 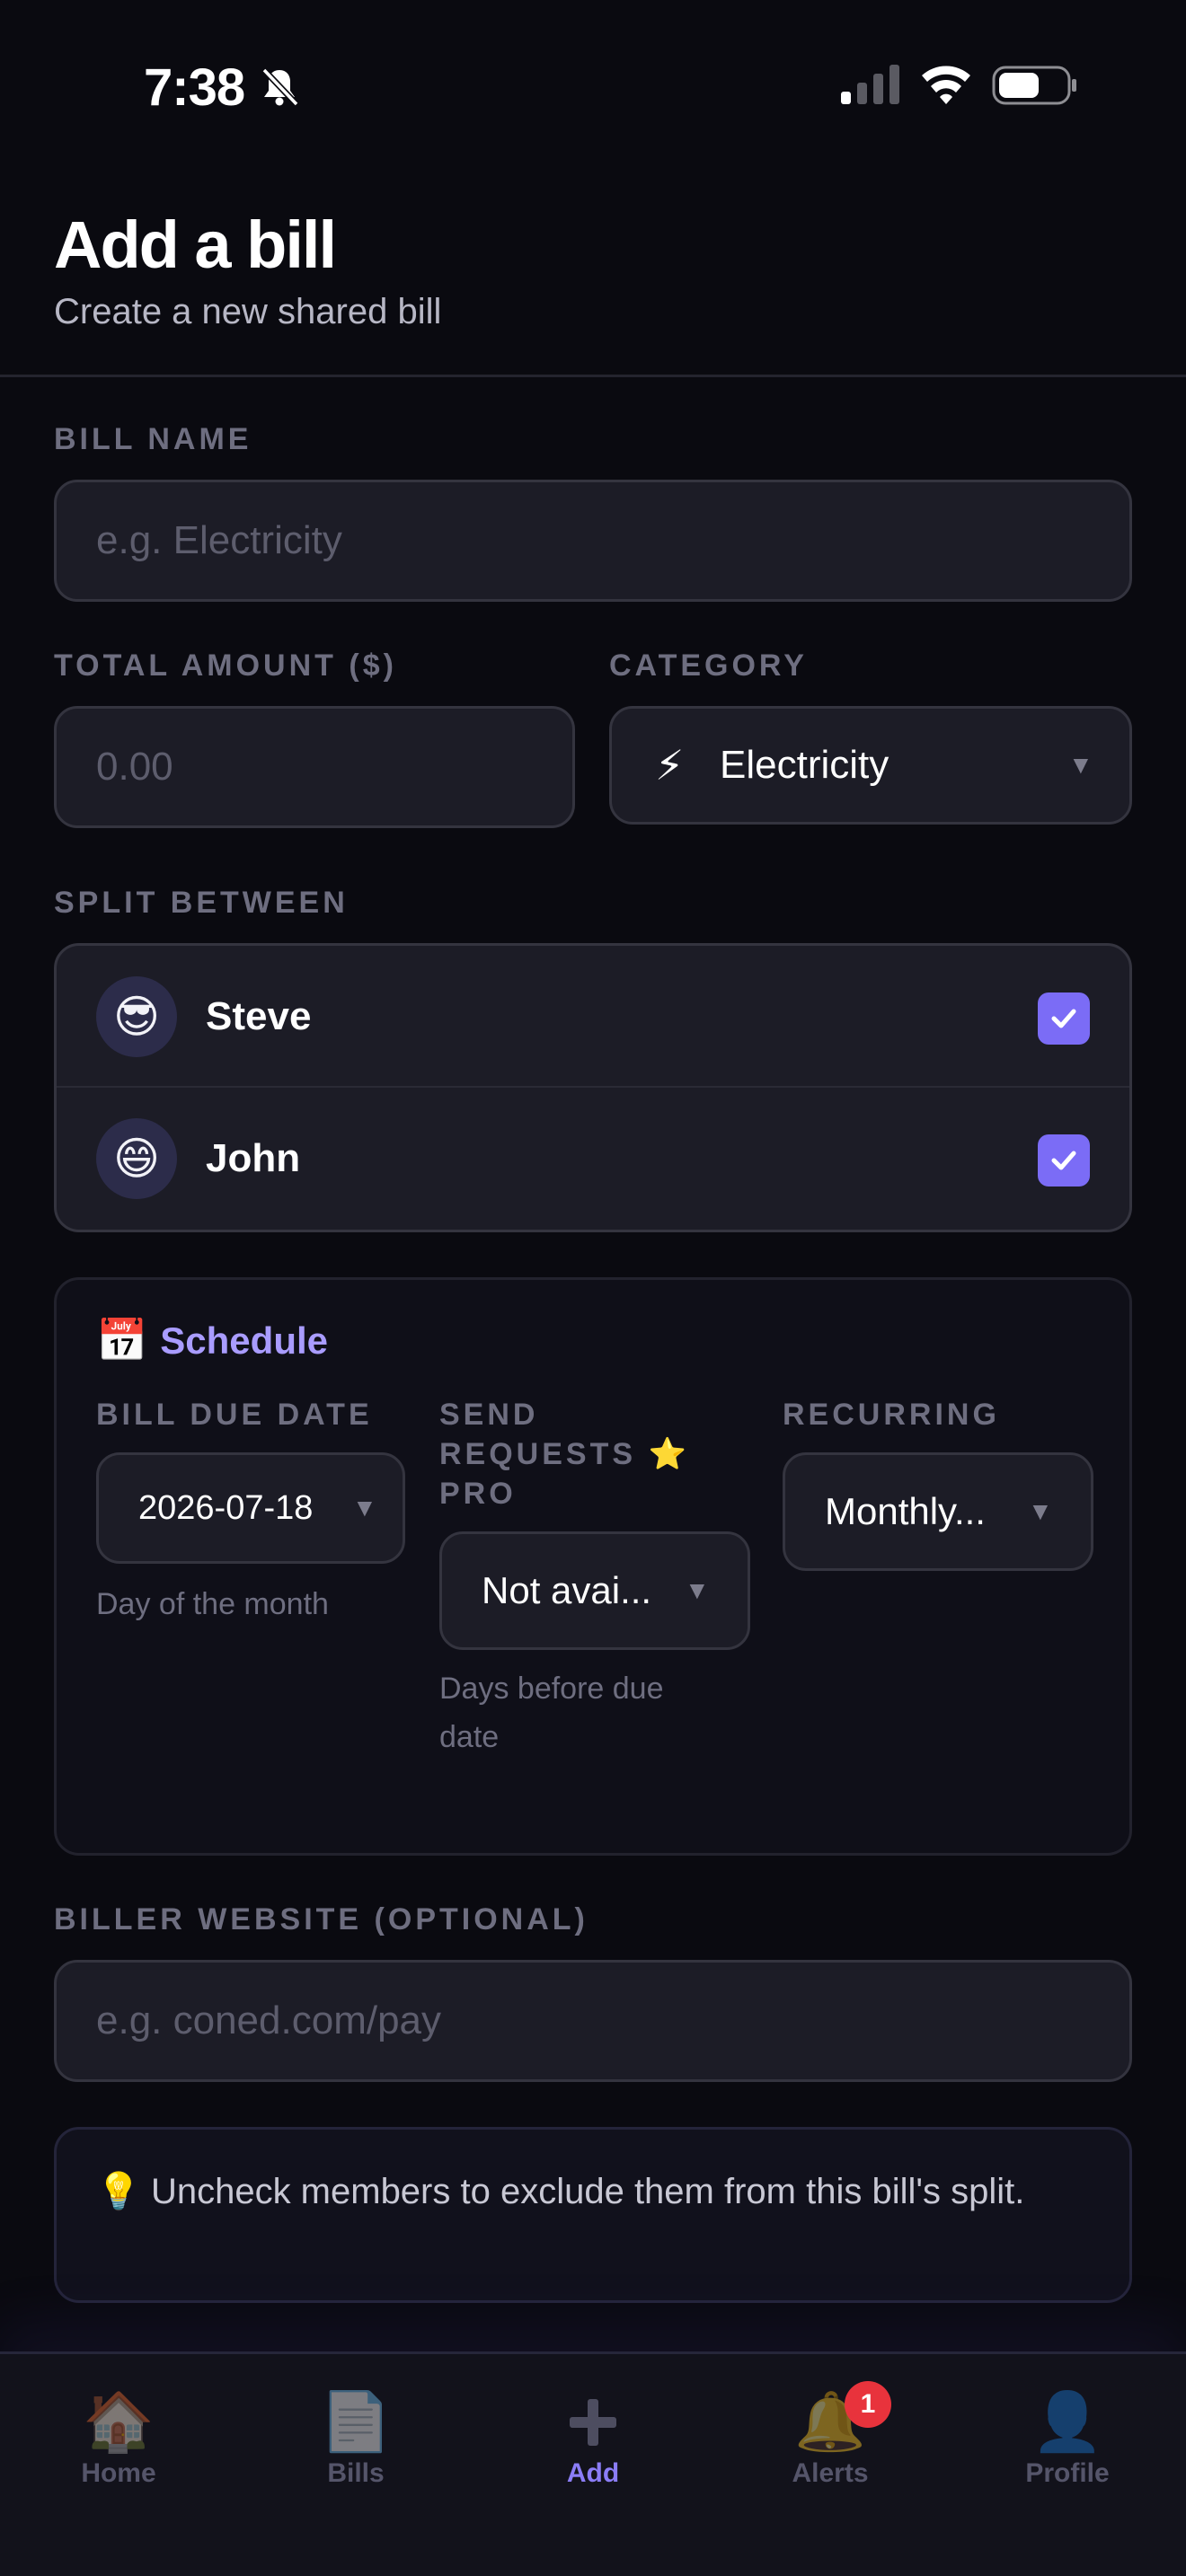 I want to click on biller-website-placeholder: e.g. coned.com/pay, so click(x=269, y=2020).